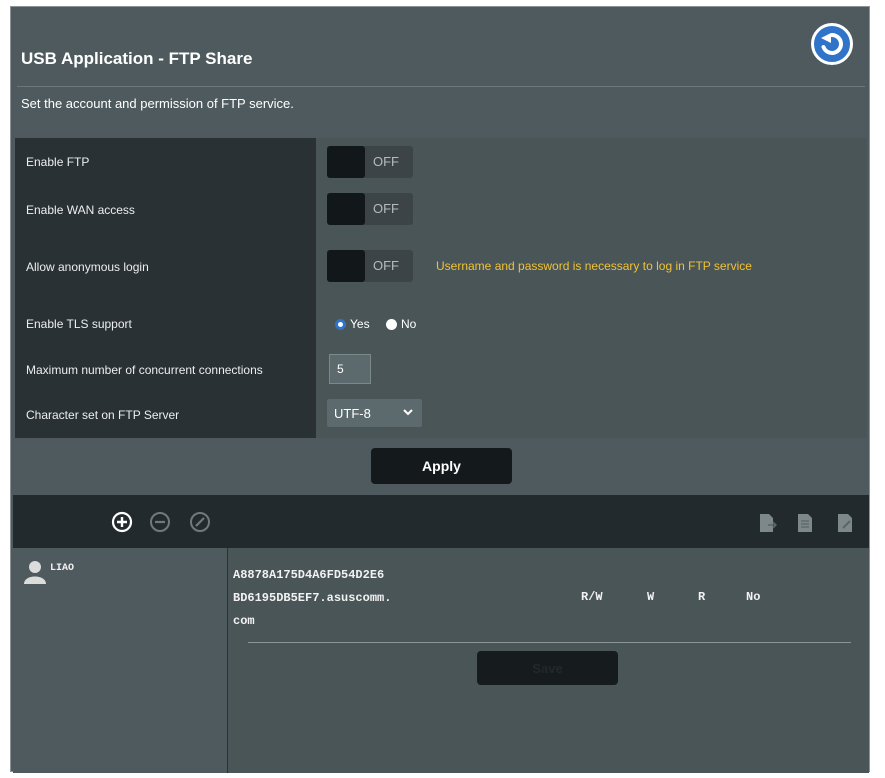  I want to click on charset-value: UTF-8, so click(352, 413).